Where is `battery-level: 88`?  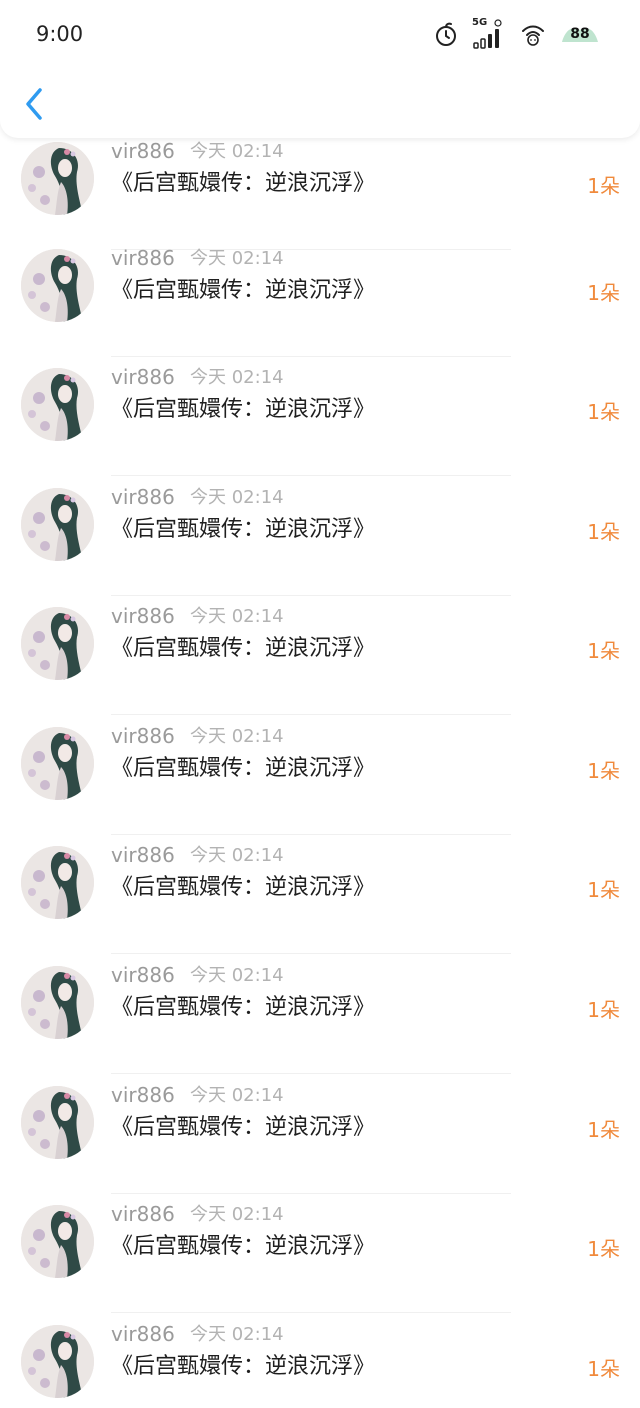
battery-level: 88 is located at coordinates (580, 34).